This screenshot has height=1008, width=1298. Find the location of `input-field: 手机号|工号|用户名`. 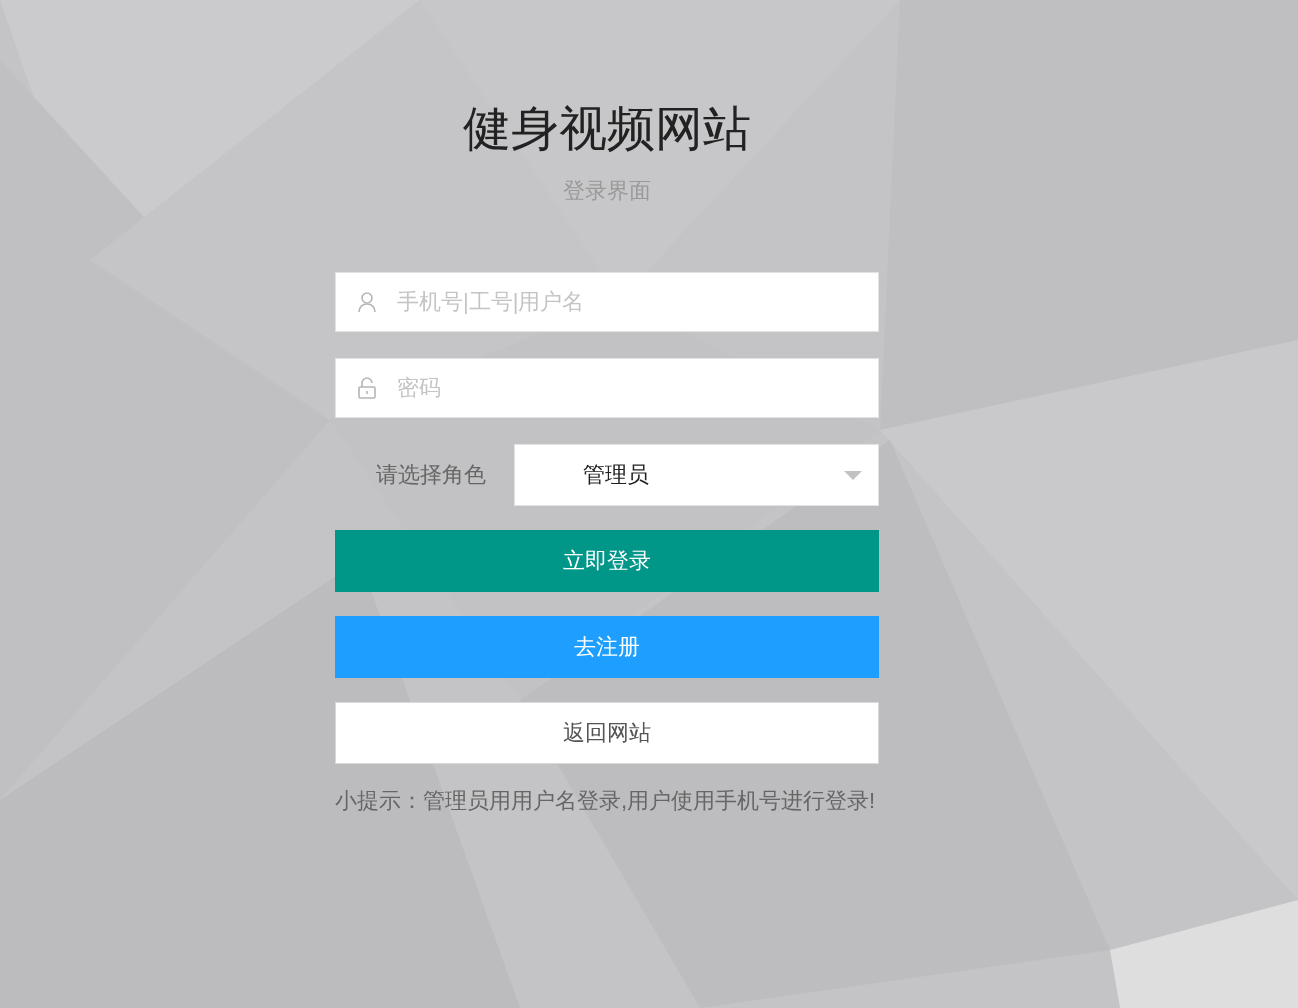

input-field: 手机号|工号|用户名 is located at coordinates (607, 302).